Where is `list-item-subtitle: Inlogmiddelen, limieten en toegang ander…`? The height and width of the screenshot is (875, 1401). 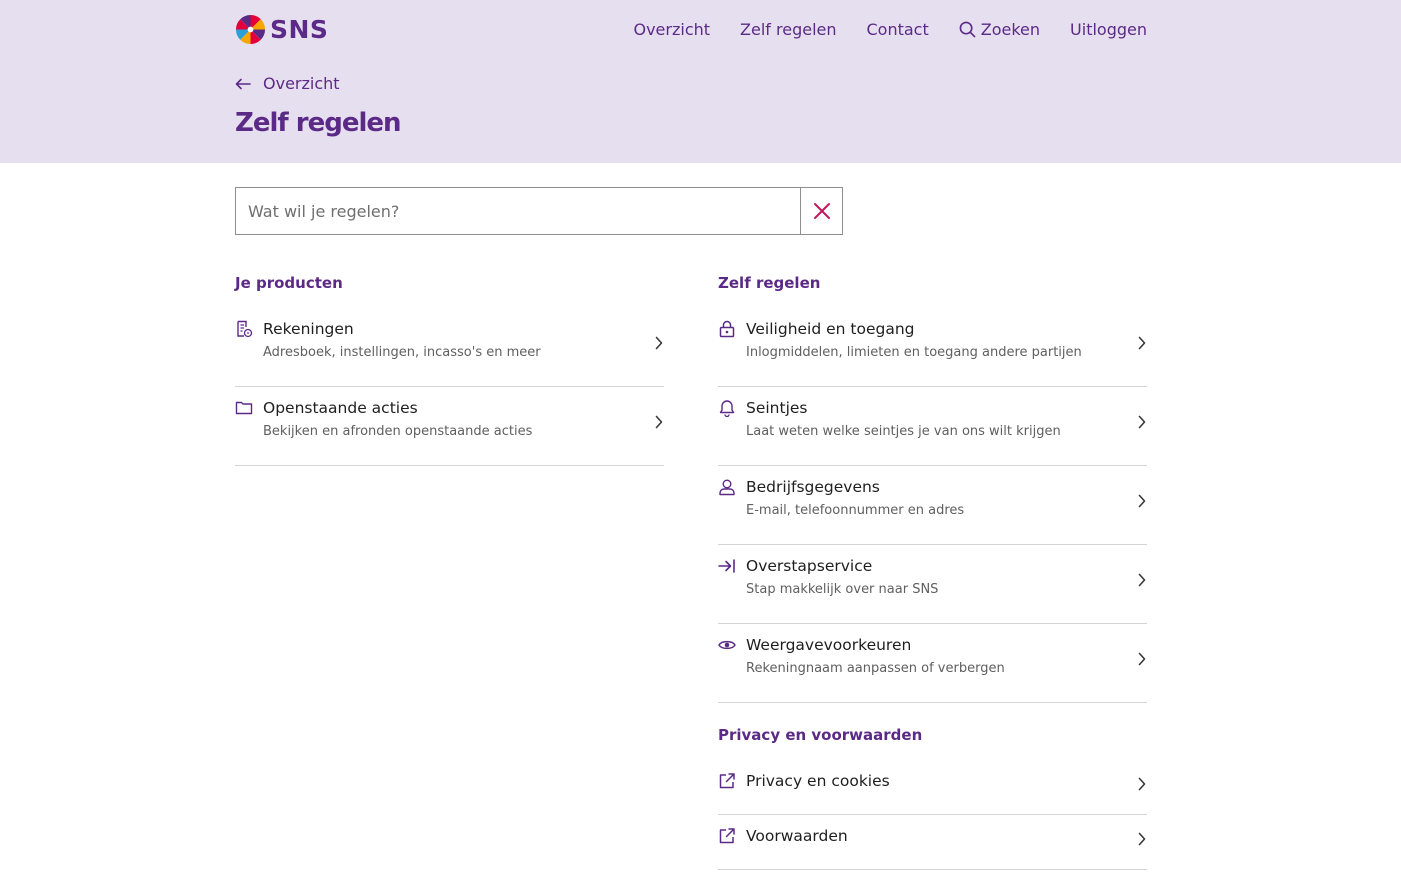 list-item-subtitle: Inlogmiddelen, limieten en toegang ander… is located at coordinates (914, 352).